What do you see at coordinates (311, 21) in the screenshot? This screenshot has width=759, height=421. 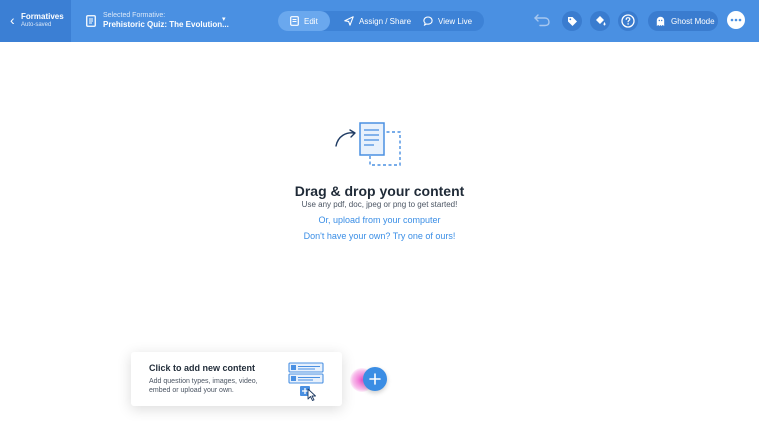 I see `tab-edit-label: Edit` at bounding box center [311, 21].